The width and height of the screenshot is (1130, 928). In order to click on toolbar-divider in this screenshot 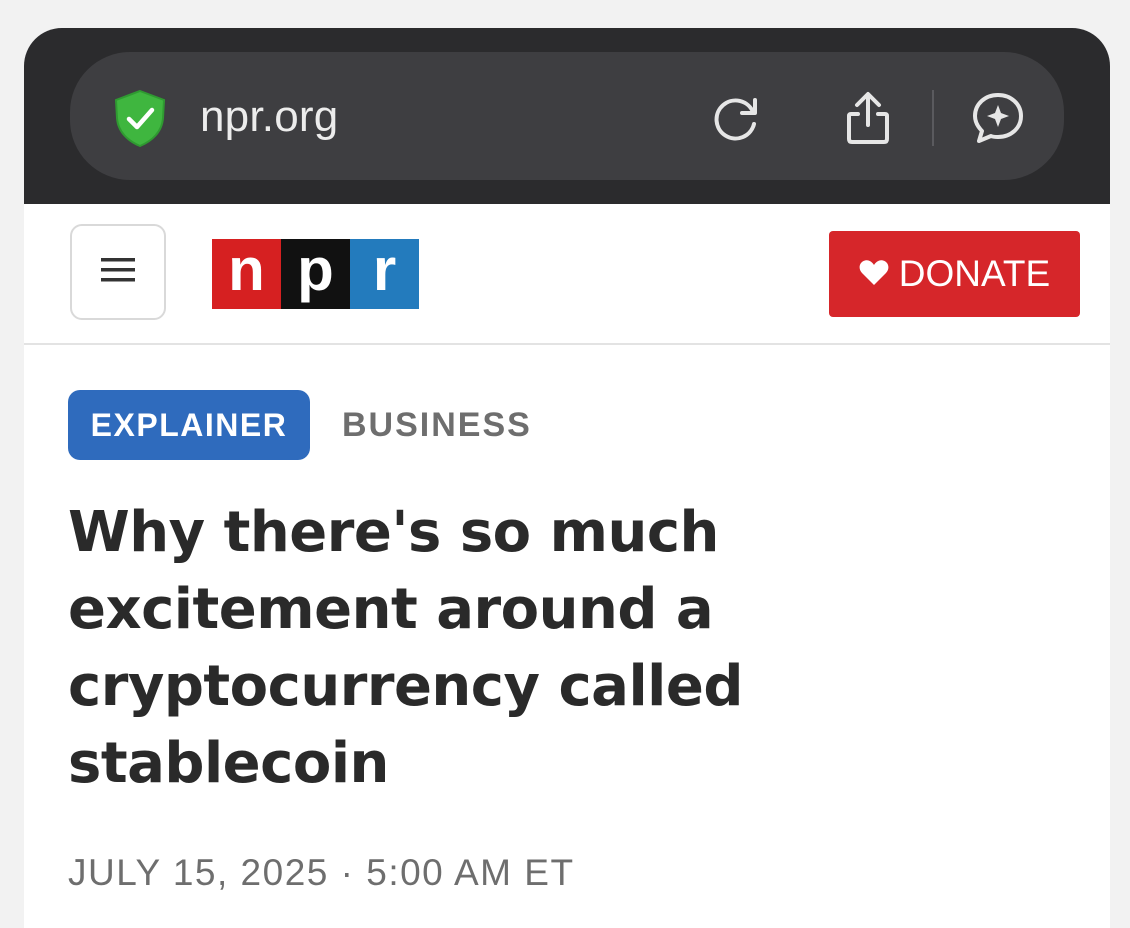, I will do `click(933, 118)`.